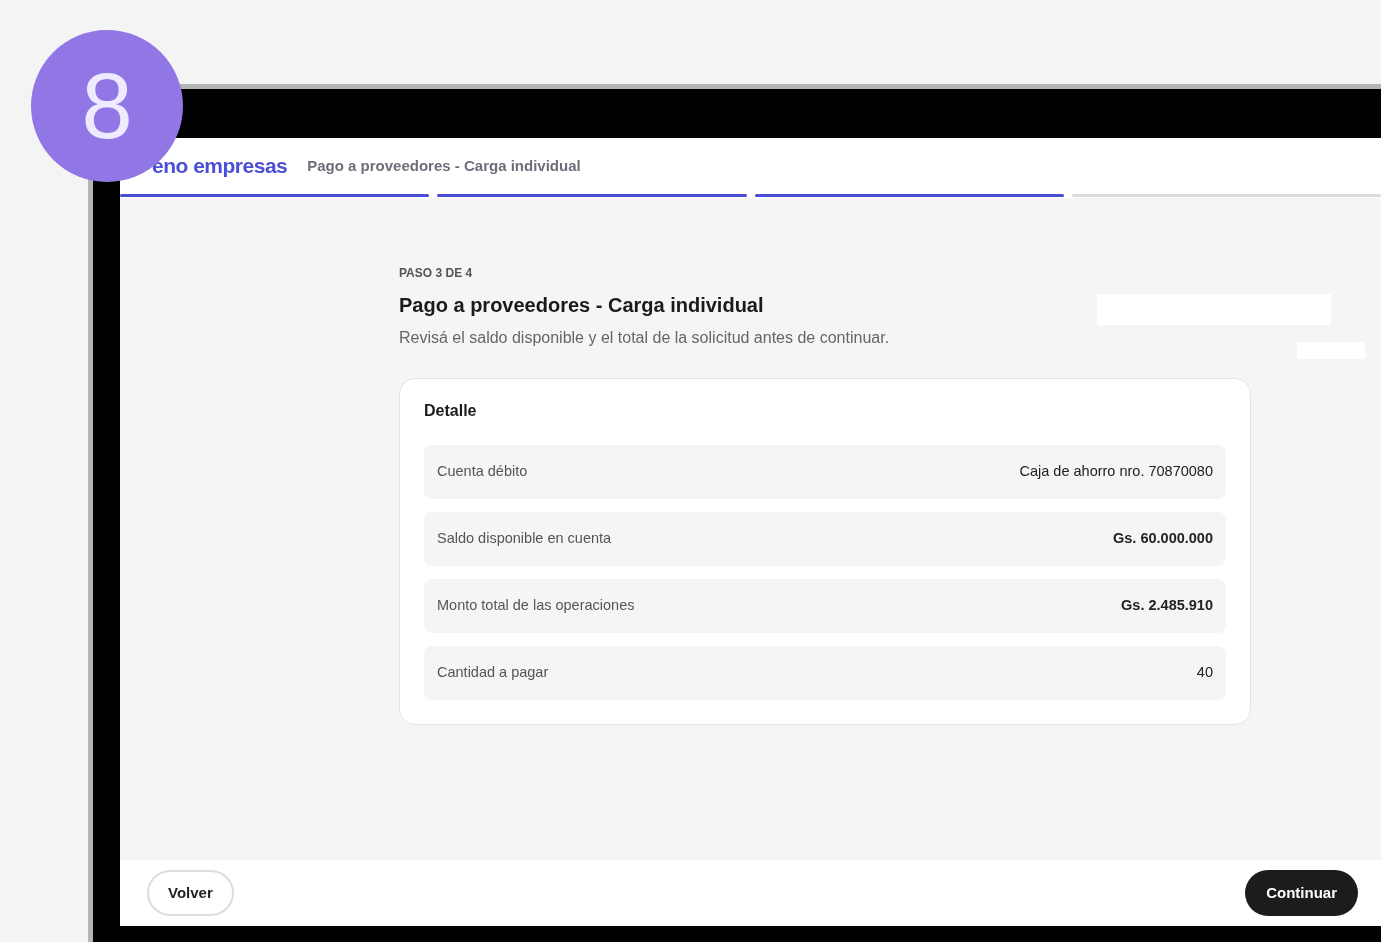 This screenshot has height=942, width=1381. Describe the element at coordinates (451, 411) in the screenshot. I see `card-title: Detalle` at that location.